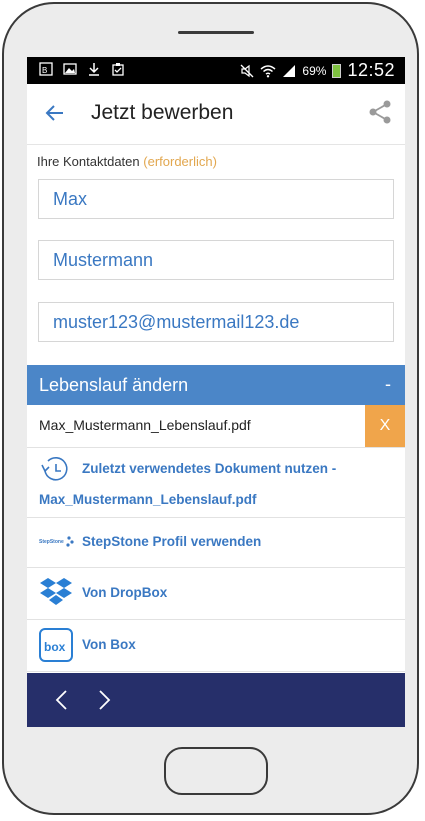 This screenshot has width=425, height=821. I want to click on bottom-nav-bar, so click(216, 700).